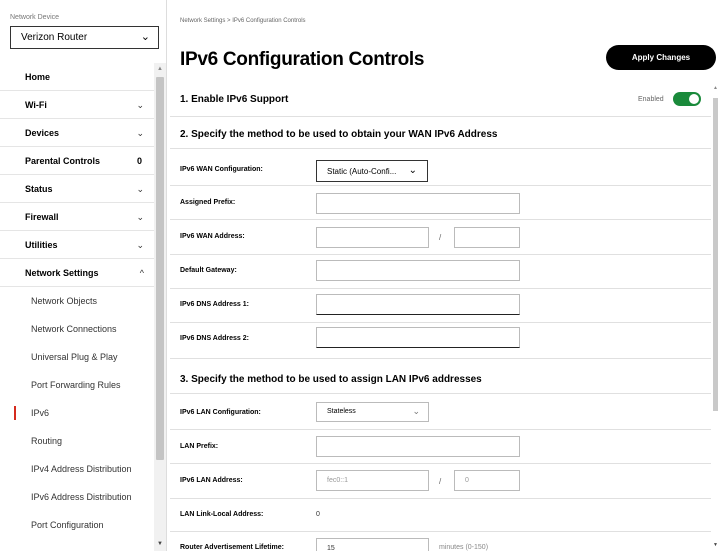 The height and width of the screenshot is (551, 719). Describe the element at coordinates (372, 237) in the screenshot. I see `wan-address-field` at that location.